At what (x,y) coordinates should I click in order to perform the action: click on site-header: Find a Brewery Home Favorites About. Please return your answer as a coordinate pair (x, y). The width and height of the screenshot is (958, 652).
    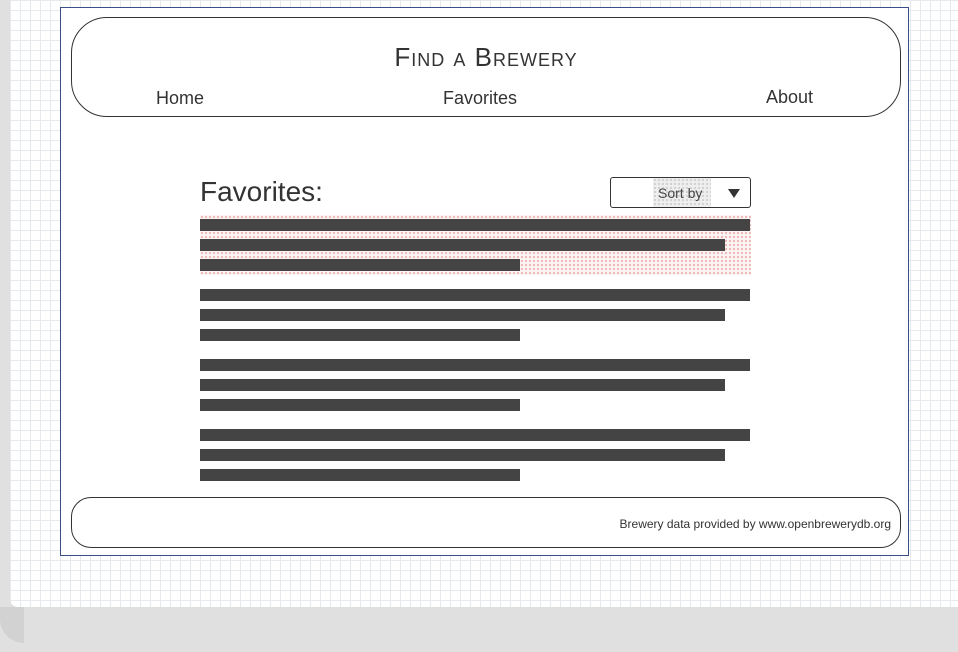
    Looking at the image, I should click on (486, 67).